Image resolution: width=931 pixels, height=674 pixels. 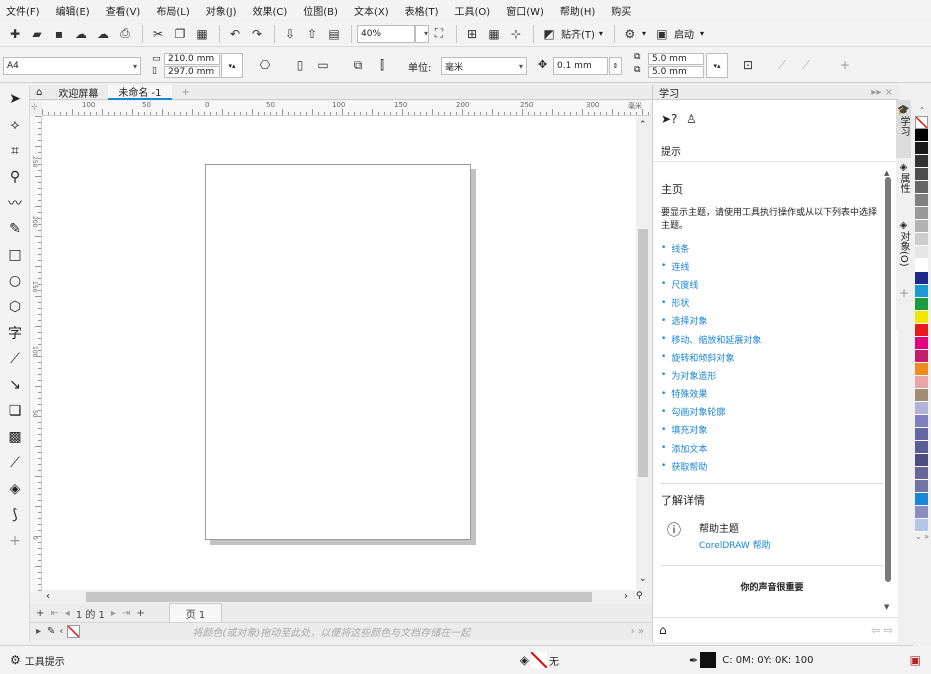 What do you see at coordinates (38, 631) in the screenshot?
I see `palette-expand-icon: ▸` at bounding box center [38, 631].